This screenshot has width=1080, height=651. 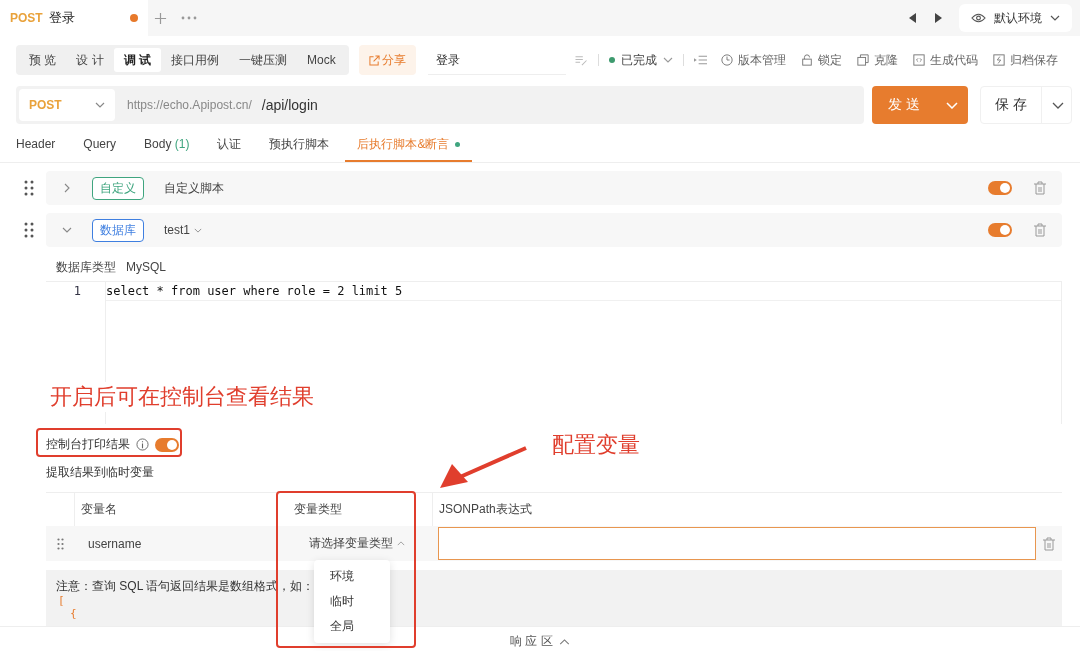 I want to click on info-icon, so click(x=142, y=444).